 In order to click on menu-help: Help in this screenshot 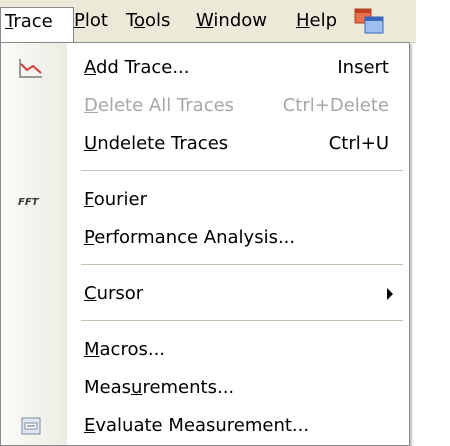, I will do `click(321, 21)`.